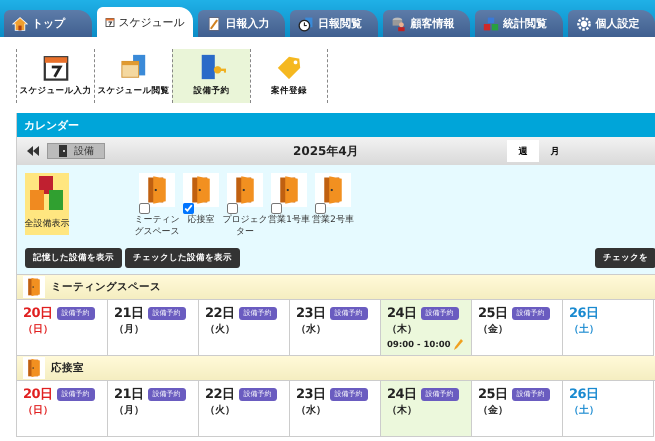  I want to click on view-tab: 月, so click(554, 151).